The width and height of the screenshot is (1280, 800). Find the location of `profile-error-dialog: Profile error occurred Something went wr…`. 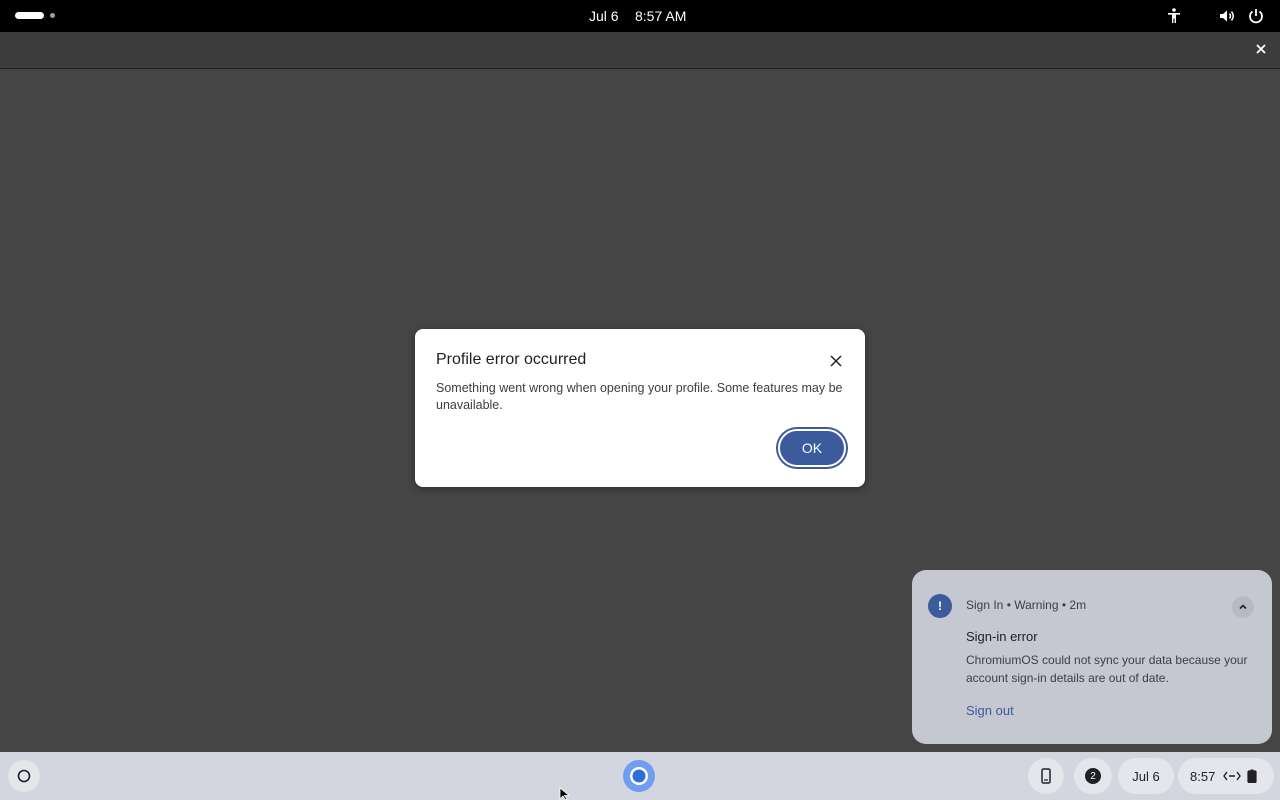

profile-error-dialog: Profile error occurred Something went wr… is located at coordinates (640, 408).